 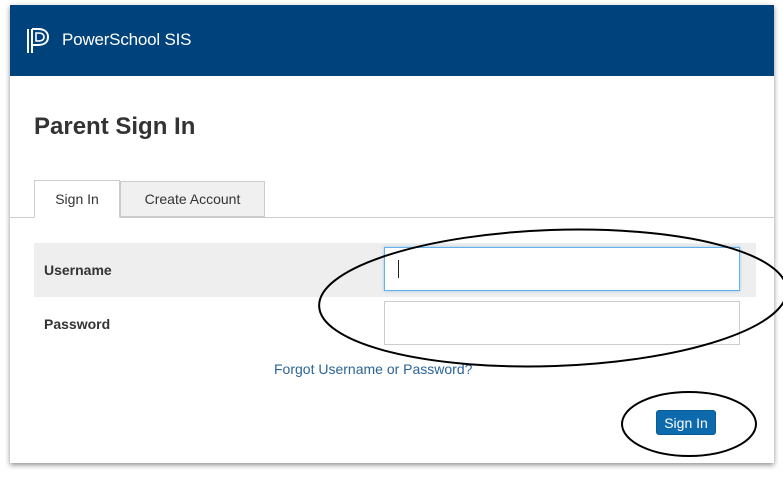 What do you see at coordinates (192, 199) in the screenshot?
I see `tab-create-account: Create Account` at bounding box center [192, 199].